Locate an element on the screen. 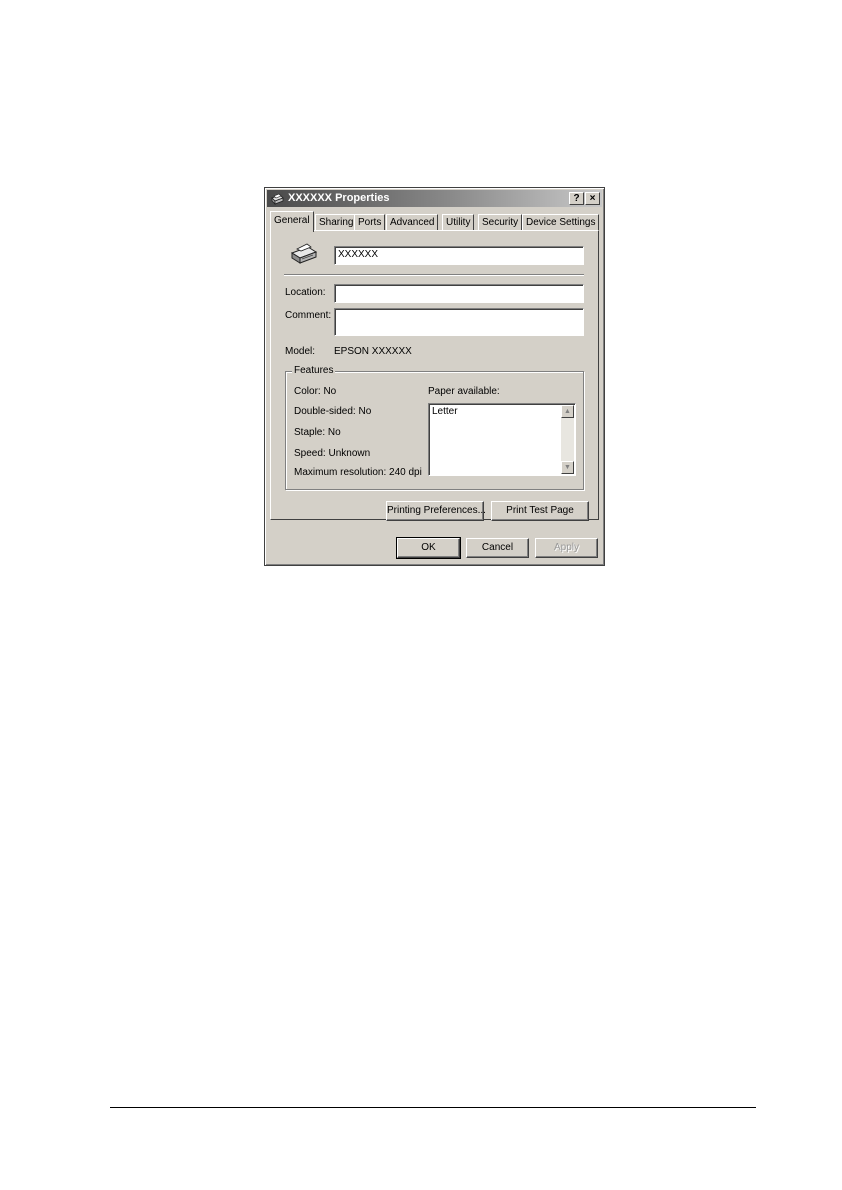  comment-label: Comment: is located at coordinates (308, 315).